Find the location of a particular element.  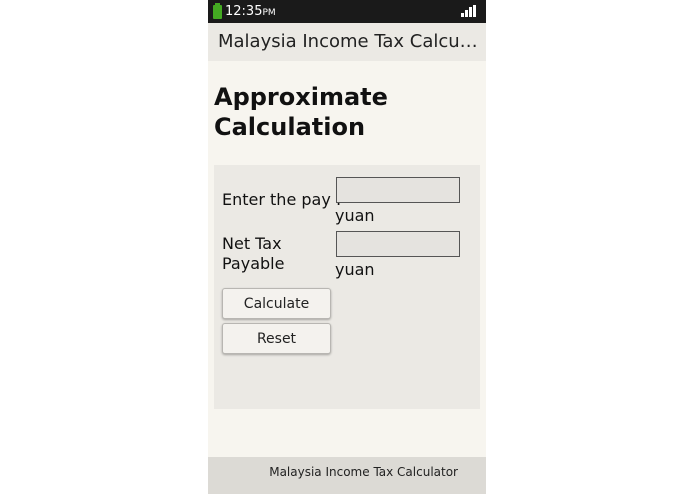

clock-ampm: PM is located at coordinates (269, 13).